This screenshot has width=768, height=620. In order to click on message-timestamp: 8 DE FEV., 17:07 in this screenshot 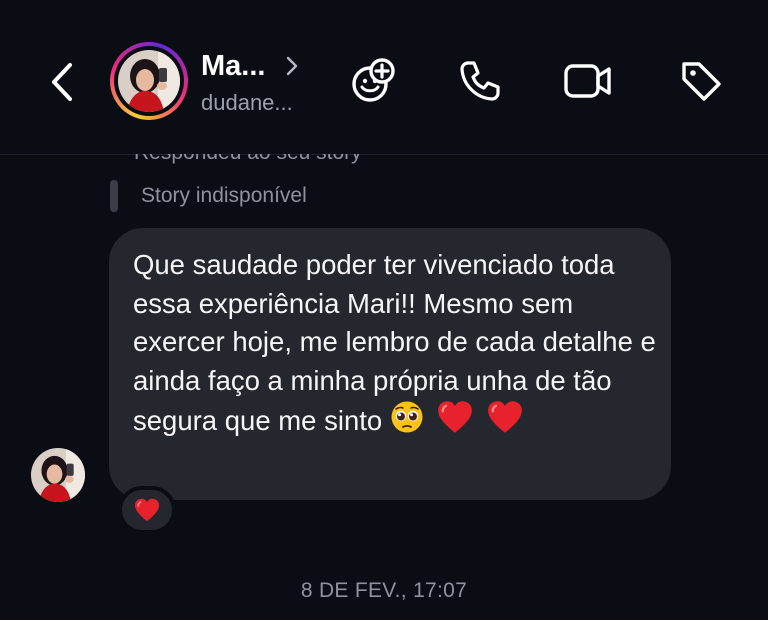, I will do `click(384, 590)`.